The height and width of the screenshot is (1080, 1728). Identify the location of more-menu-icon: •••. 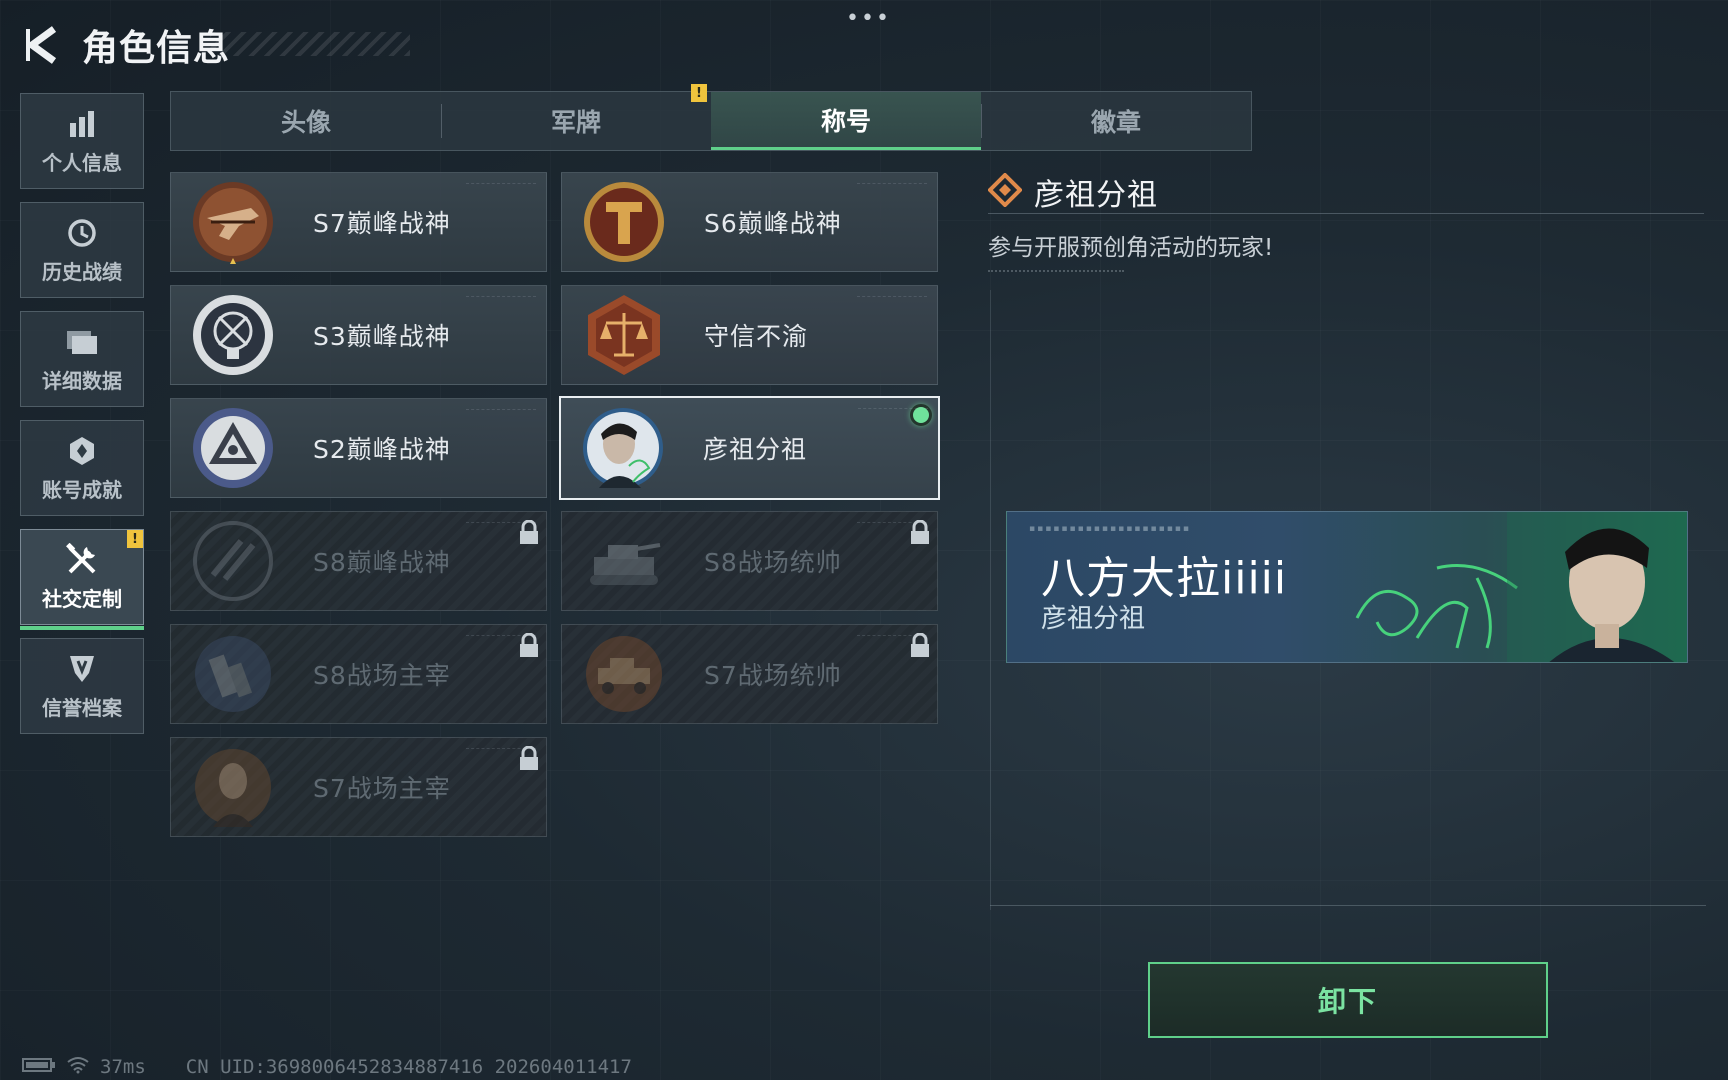
(868, 18).